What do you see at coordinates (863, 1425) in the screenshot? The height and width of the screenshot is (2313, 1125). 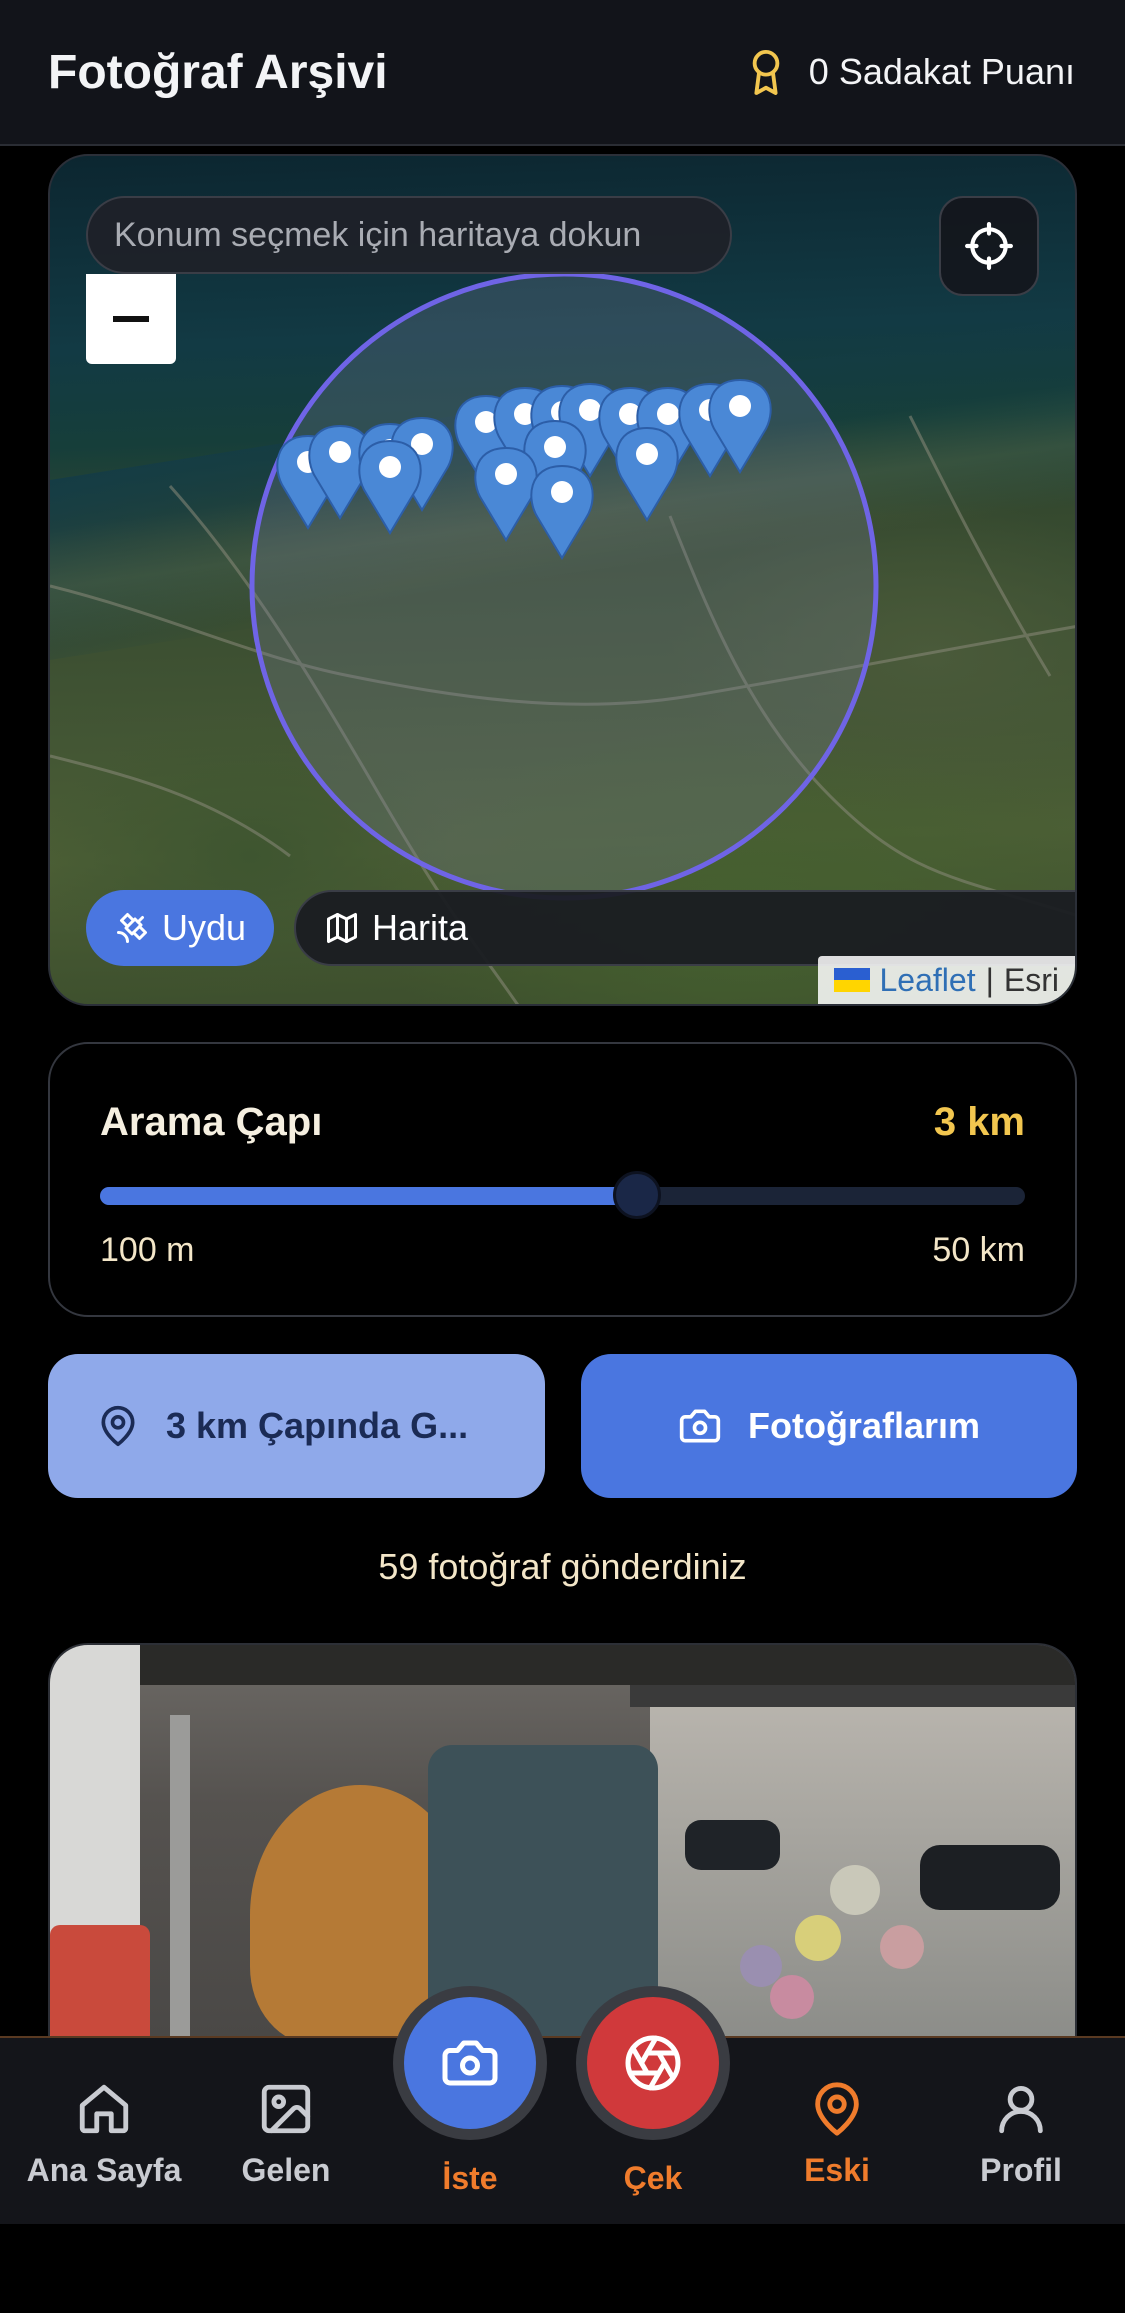 I see `my-photos-label: Fotoğraflarım` at bounding box center [863, 1425].